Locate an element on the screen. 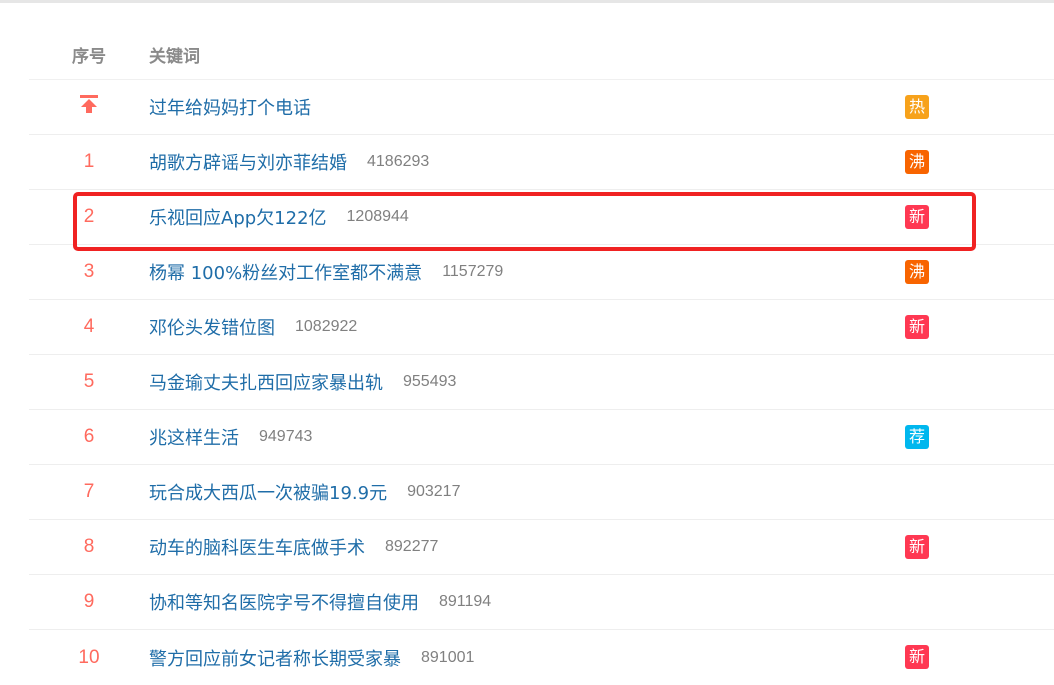 The height and width of the screenshot is (685, 1054). rank-number: 7 is located at coordinates (89, 491).